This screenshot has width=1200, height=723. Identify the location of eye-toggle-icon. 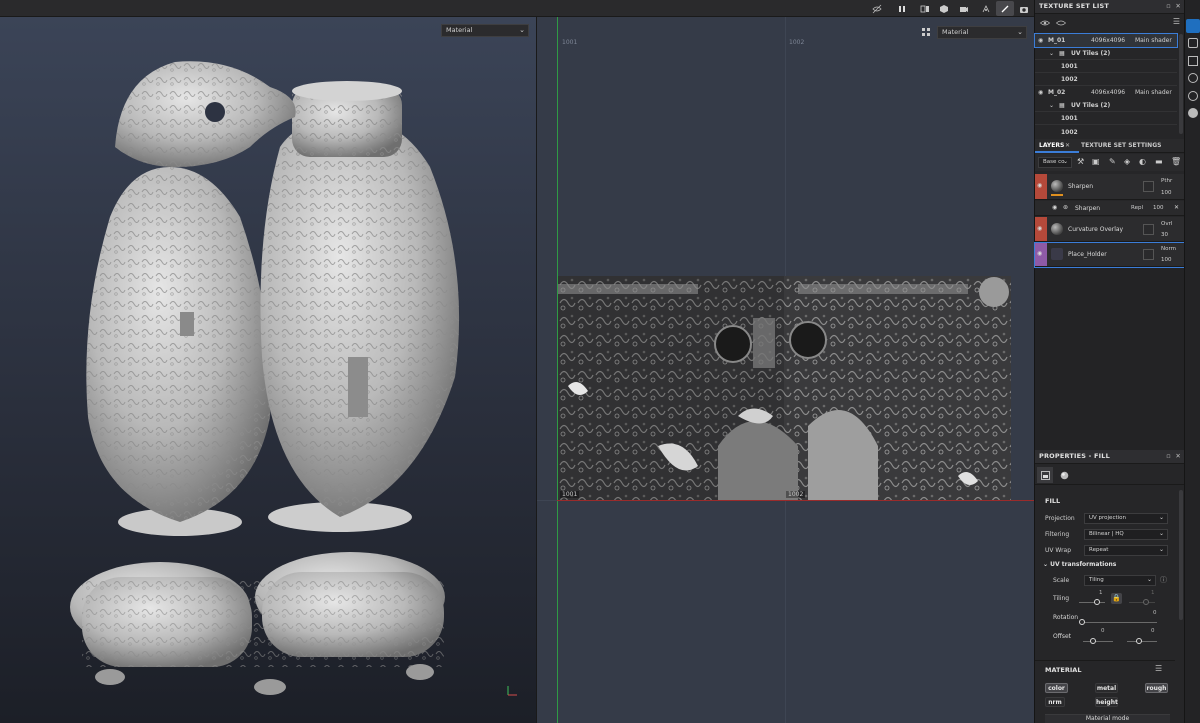
(1045, 23).